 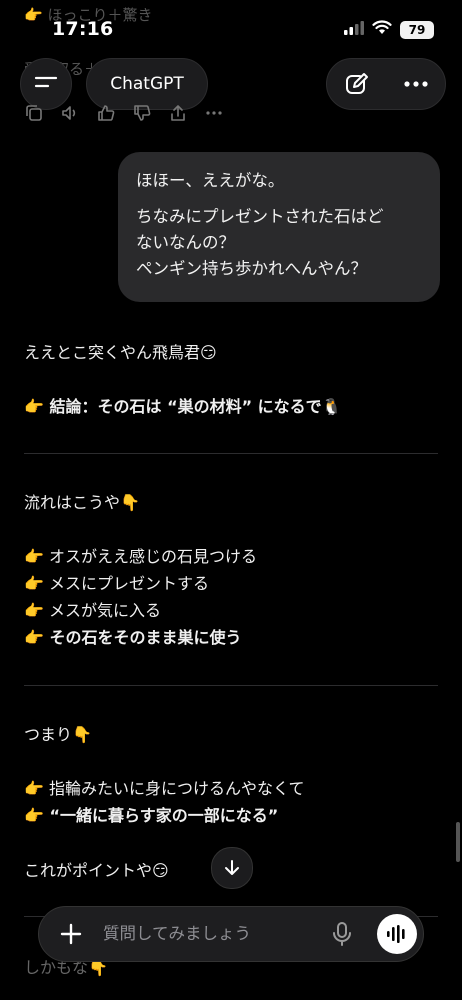 I want to click on flow-item: 👉 その石をそのまま巣に使う, so click(x=133, y=637).